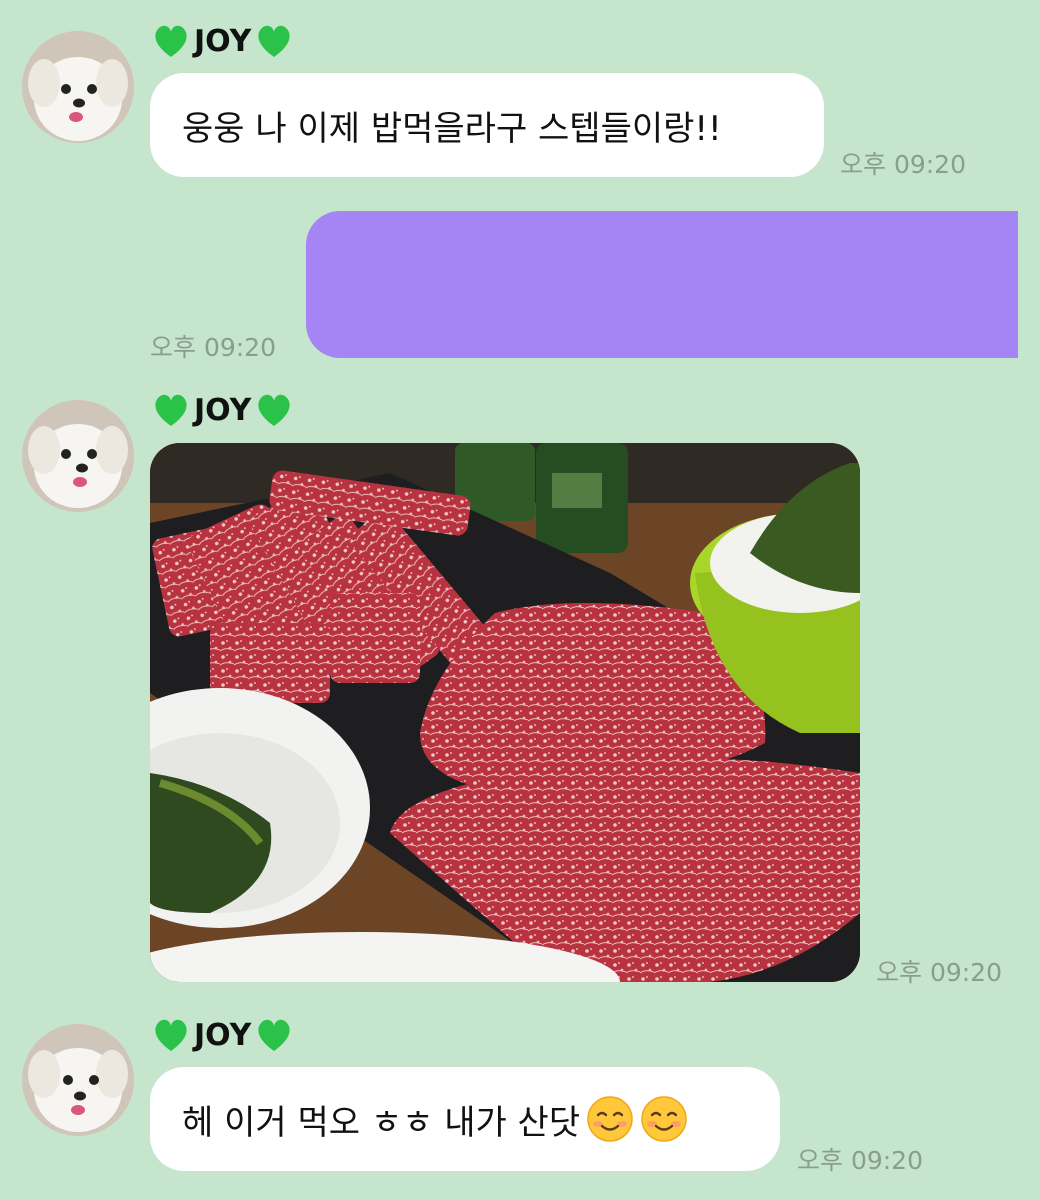  Describe the element at coordinates (452, 128) in the screenshot. I see `message-text: 웅웅 나 이제 밥먹을라구 스텝들이랑!!` at that location.